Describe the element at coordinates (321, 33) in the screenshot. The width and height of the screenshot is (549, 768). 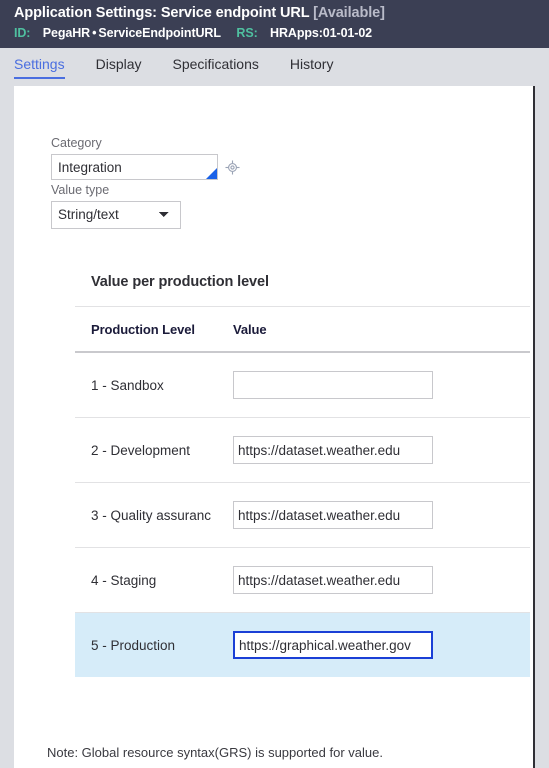
I see `ruleset-value: HRApps:01-01-02` at that location.